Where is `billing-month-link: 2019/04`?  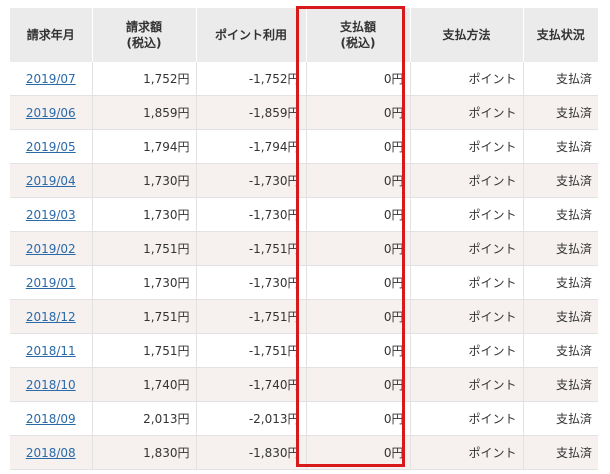
billing-month-link: 2019/04 is located at coordinates (51, 181).